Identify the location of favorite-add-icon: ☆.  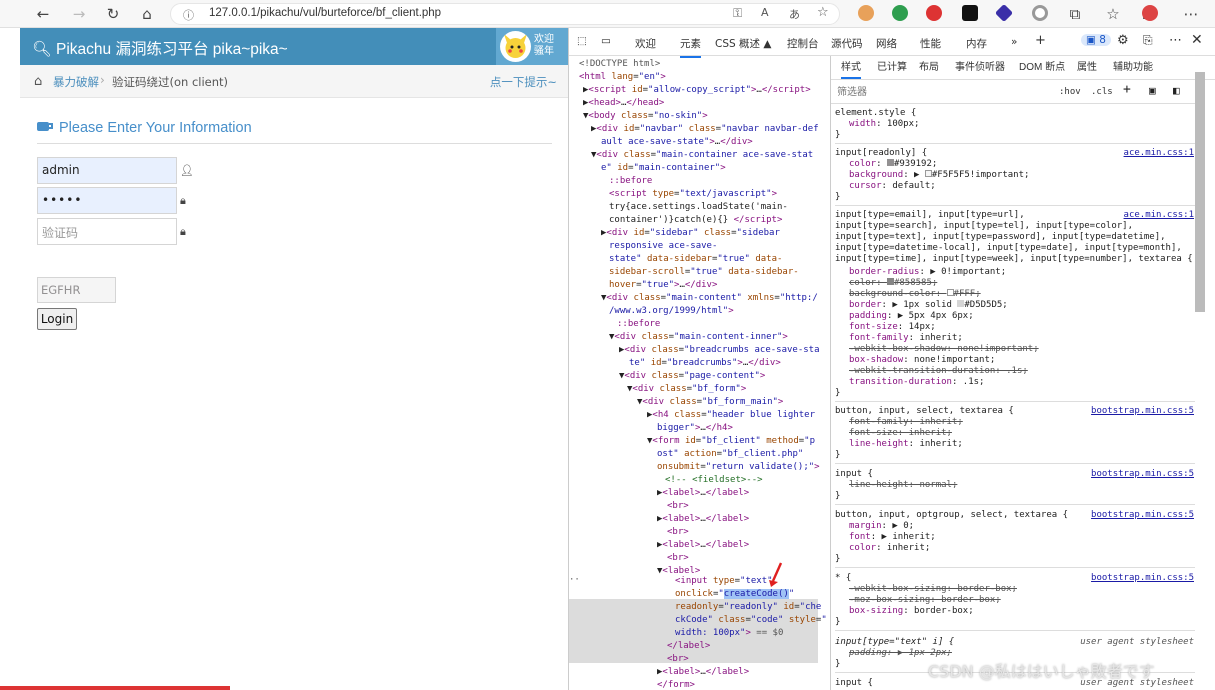
(823, 12).